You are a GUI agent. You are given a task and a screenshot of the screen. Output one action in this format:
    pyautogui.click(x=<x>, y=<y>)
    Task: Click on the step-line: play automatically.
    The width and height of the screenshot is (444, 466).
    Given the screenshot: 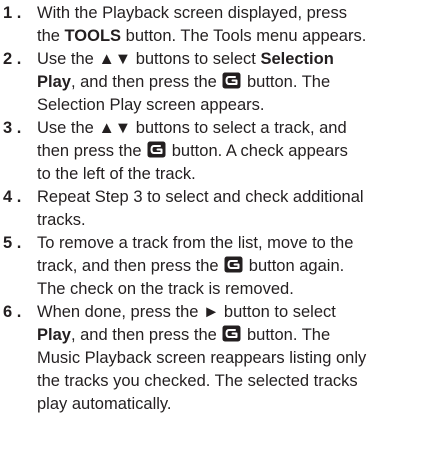 What is the action you would take?
    pyautogui.click(x=239, y=404)
    